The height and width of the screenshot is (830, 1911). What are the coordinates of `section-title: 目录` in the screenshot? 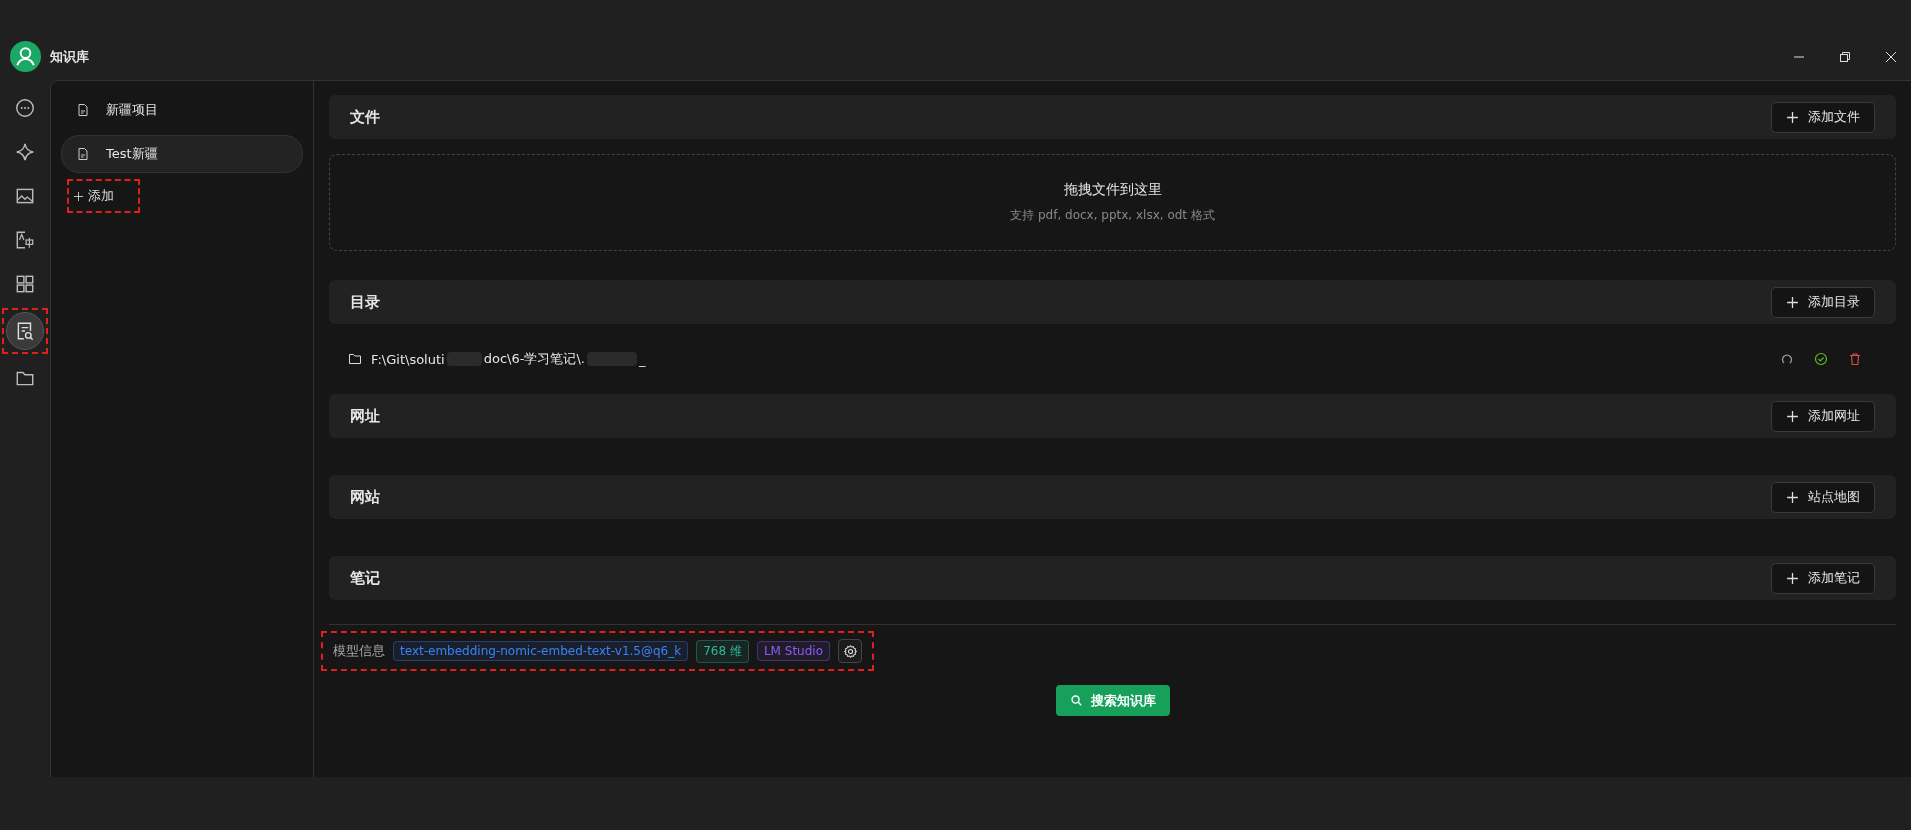 It's located at (365, 302).